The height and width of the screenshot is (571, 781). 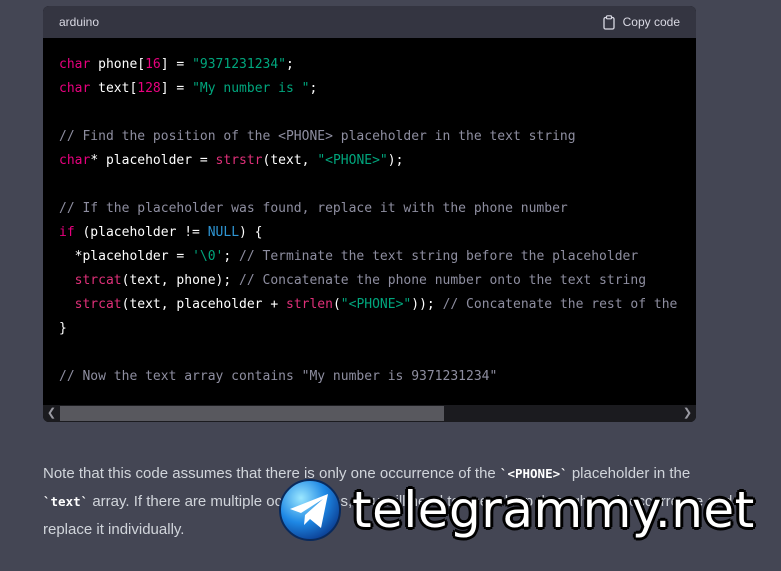 I want to click on code-function: strstr, so click(x=239, y=160).